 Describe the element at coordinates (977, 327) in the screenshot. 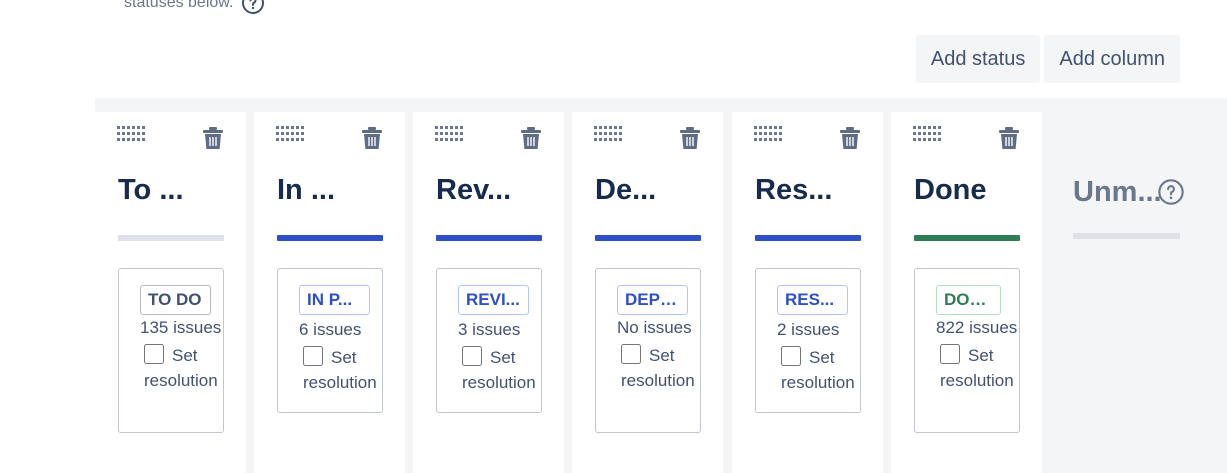

I see `issue-count: 822 issues` at that location.